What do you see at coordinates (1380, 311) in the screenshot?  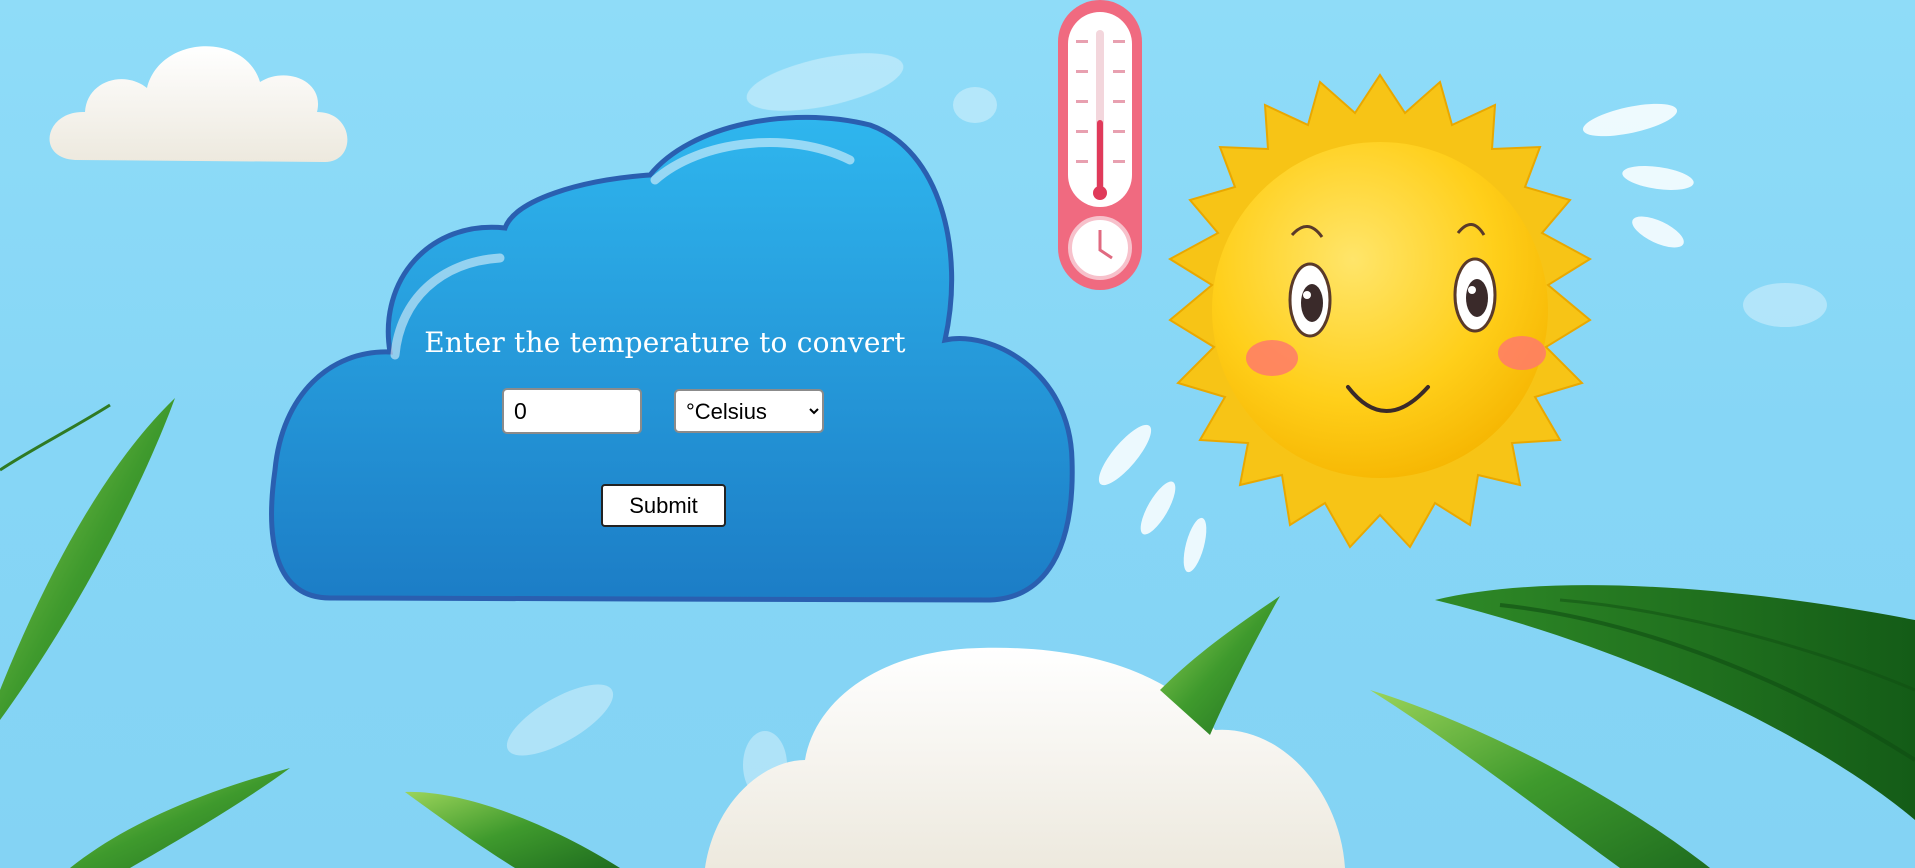 I see `sun-icon` at bounding box center [1380, 311].